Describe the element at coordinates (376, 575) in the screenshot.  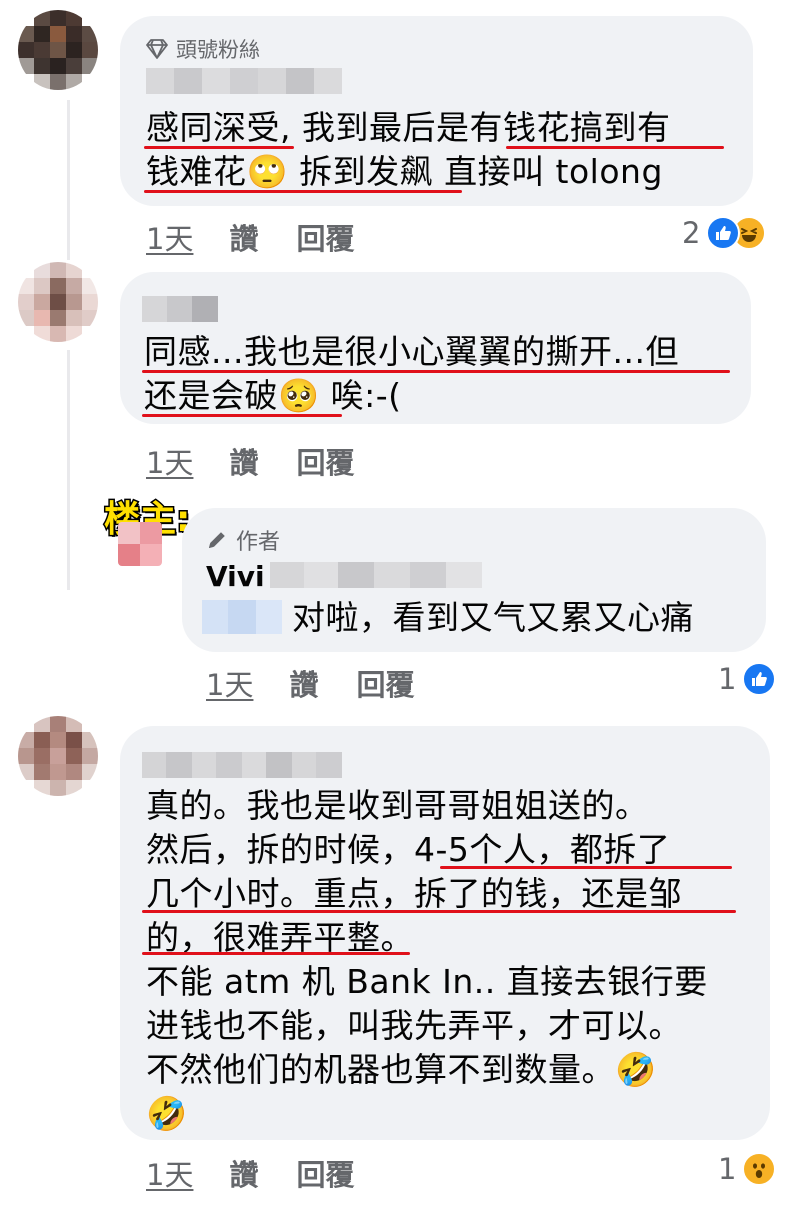
I see `commenter-name-blur` at that location.